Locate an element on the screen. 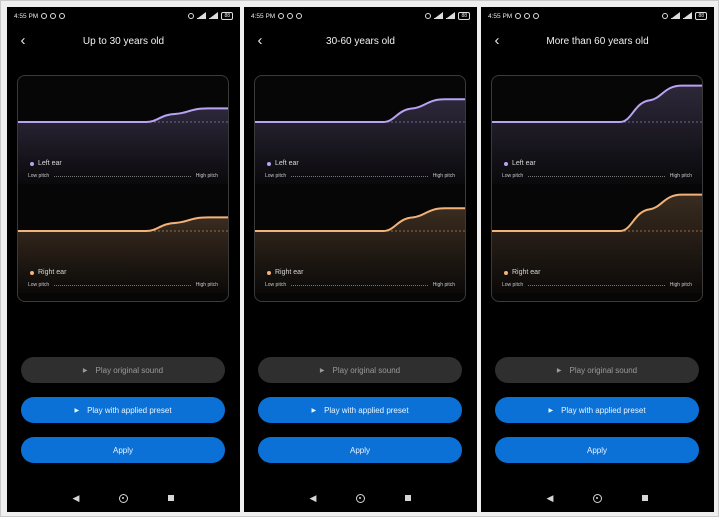  left-ear-fill is located at coordinates (597, 134).